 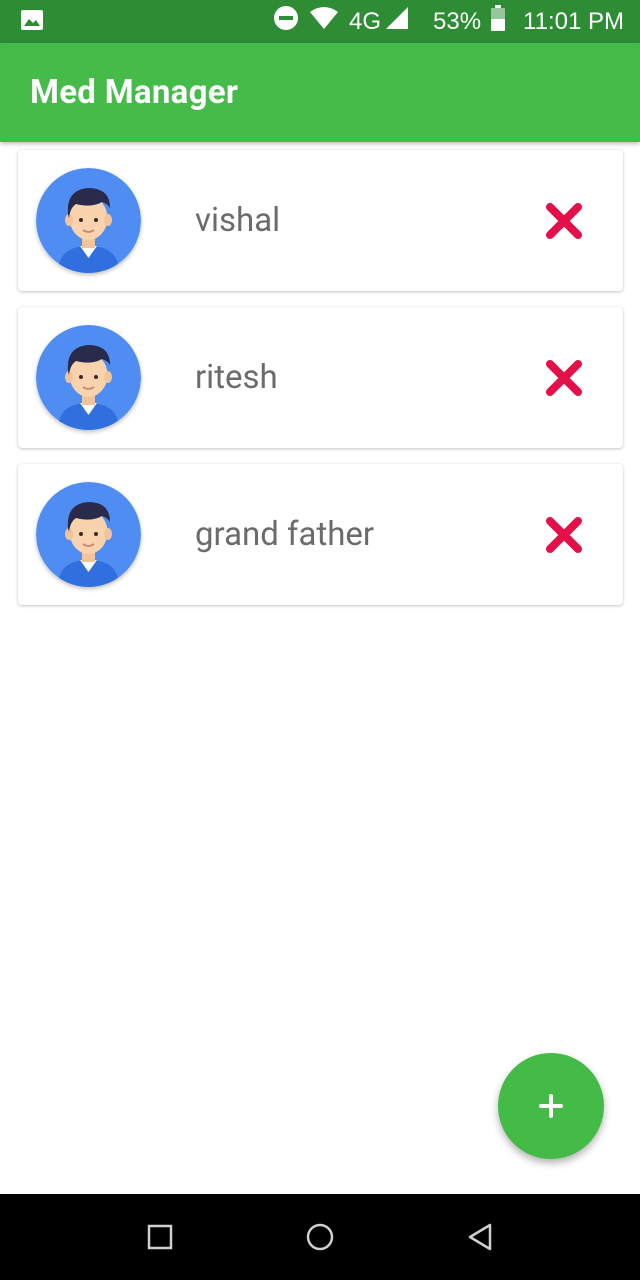 What do you see at coordinates (397, 21) in the screenshot?
I see `signal-icon` at bounding box center [397, 21].